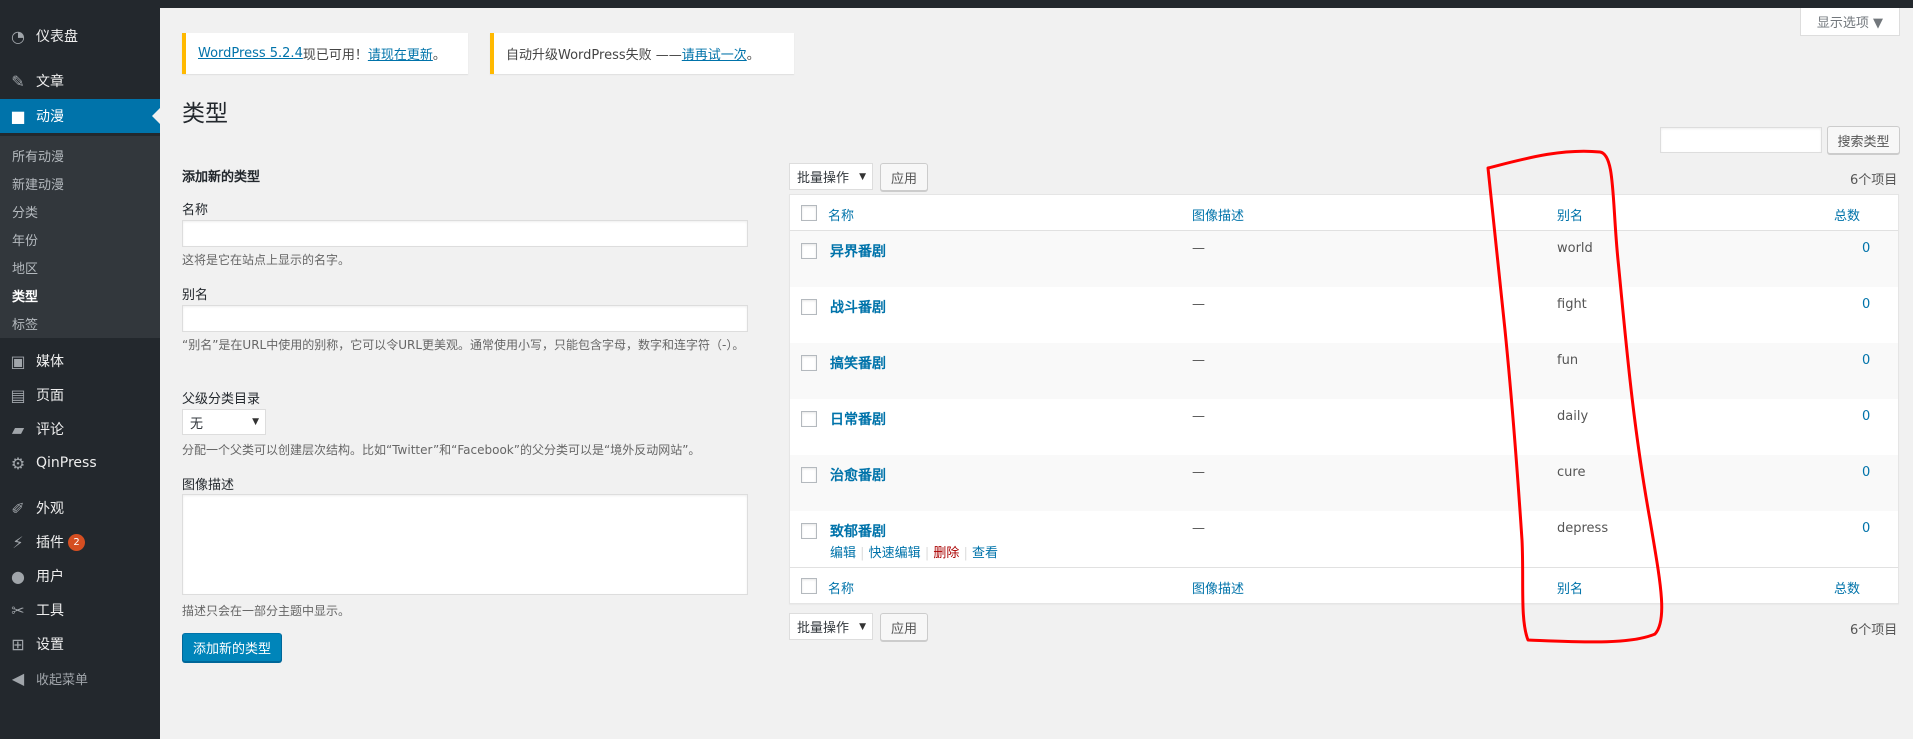 This screenshot has height=739, width=1913. What do you see at coordinates (80, 610) in the screenshot?
I see `menu-tools: ✂ 工具` at bounding box center [80, 610].